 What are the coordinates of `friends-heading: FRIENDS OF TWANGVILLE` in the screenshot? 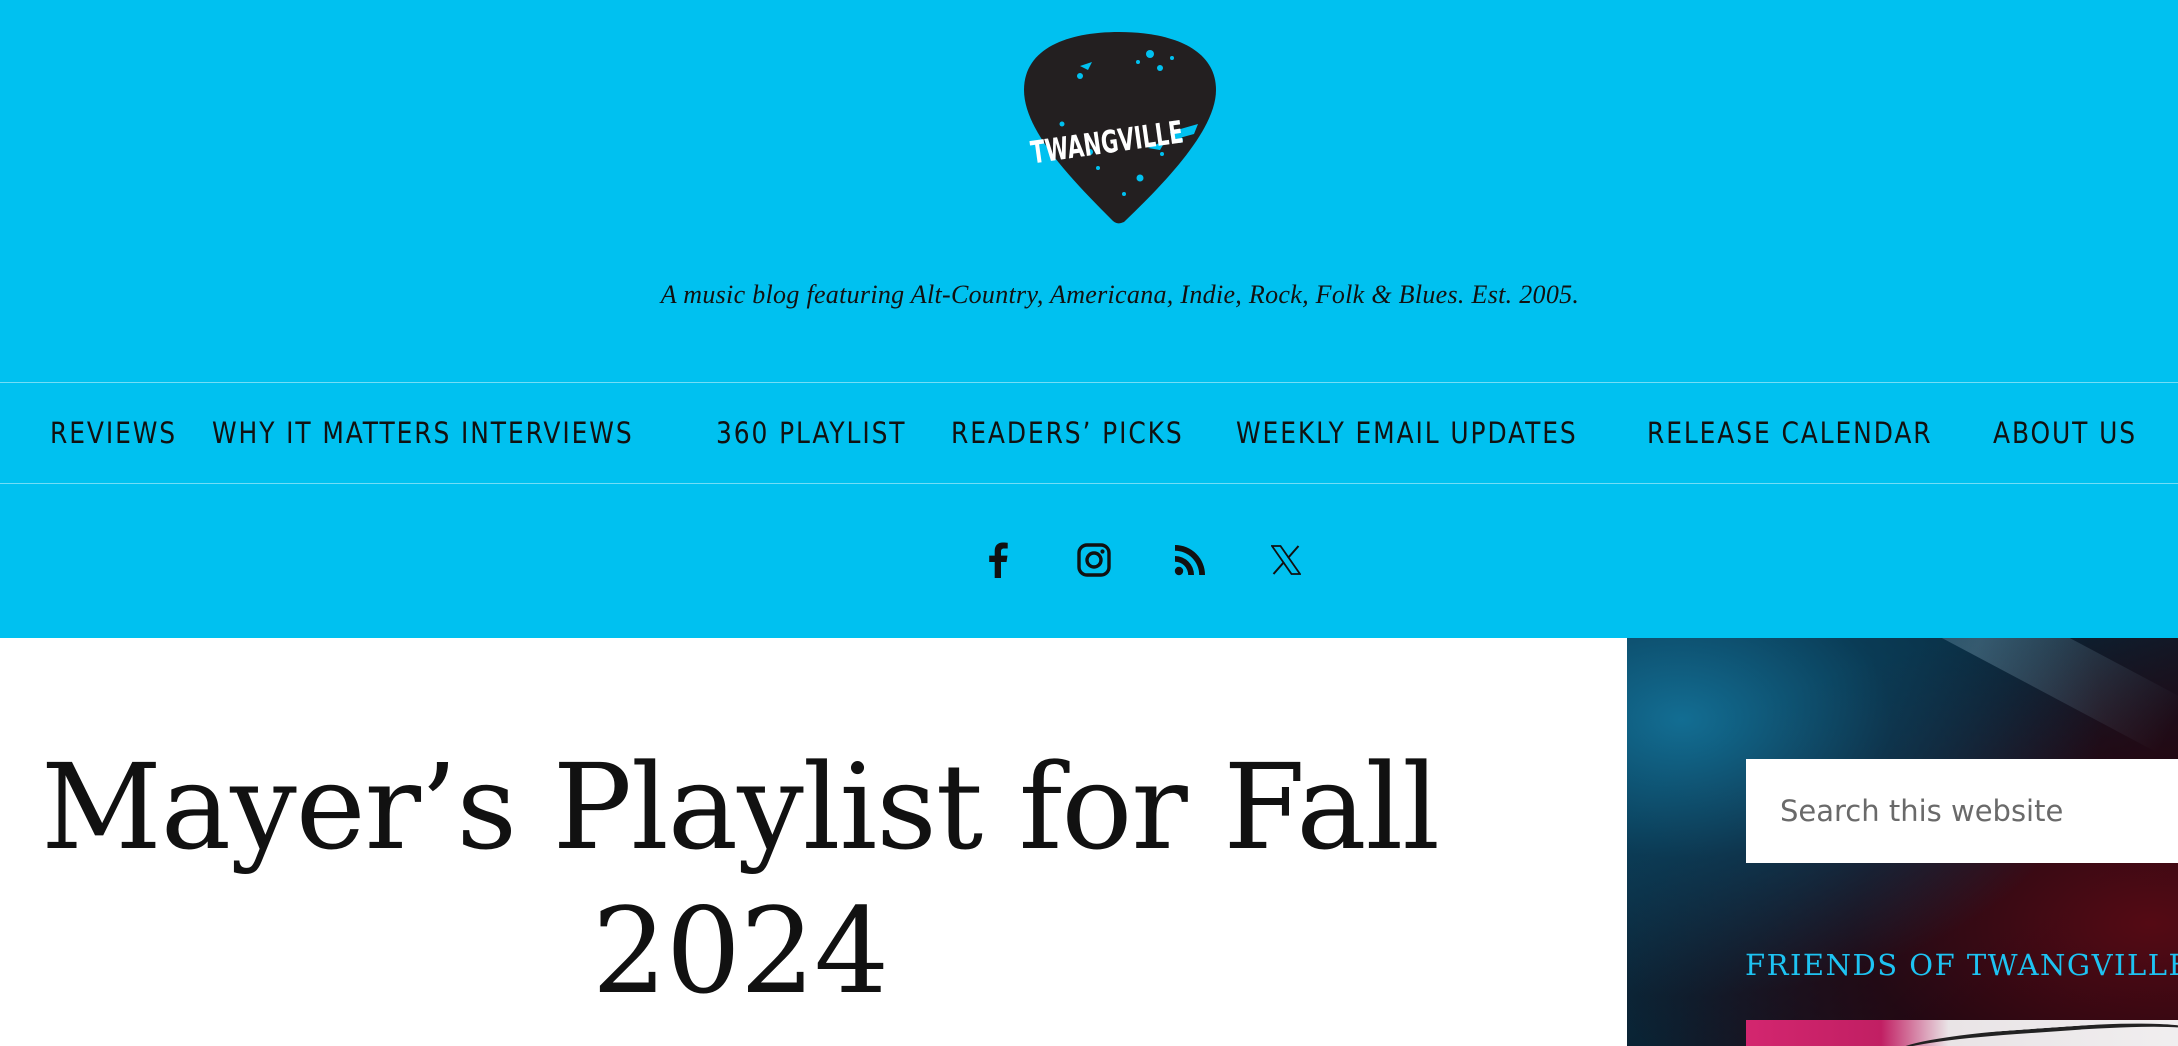 It's located at (1961, 965).